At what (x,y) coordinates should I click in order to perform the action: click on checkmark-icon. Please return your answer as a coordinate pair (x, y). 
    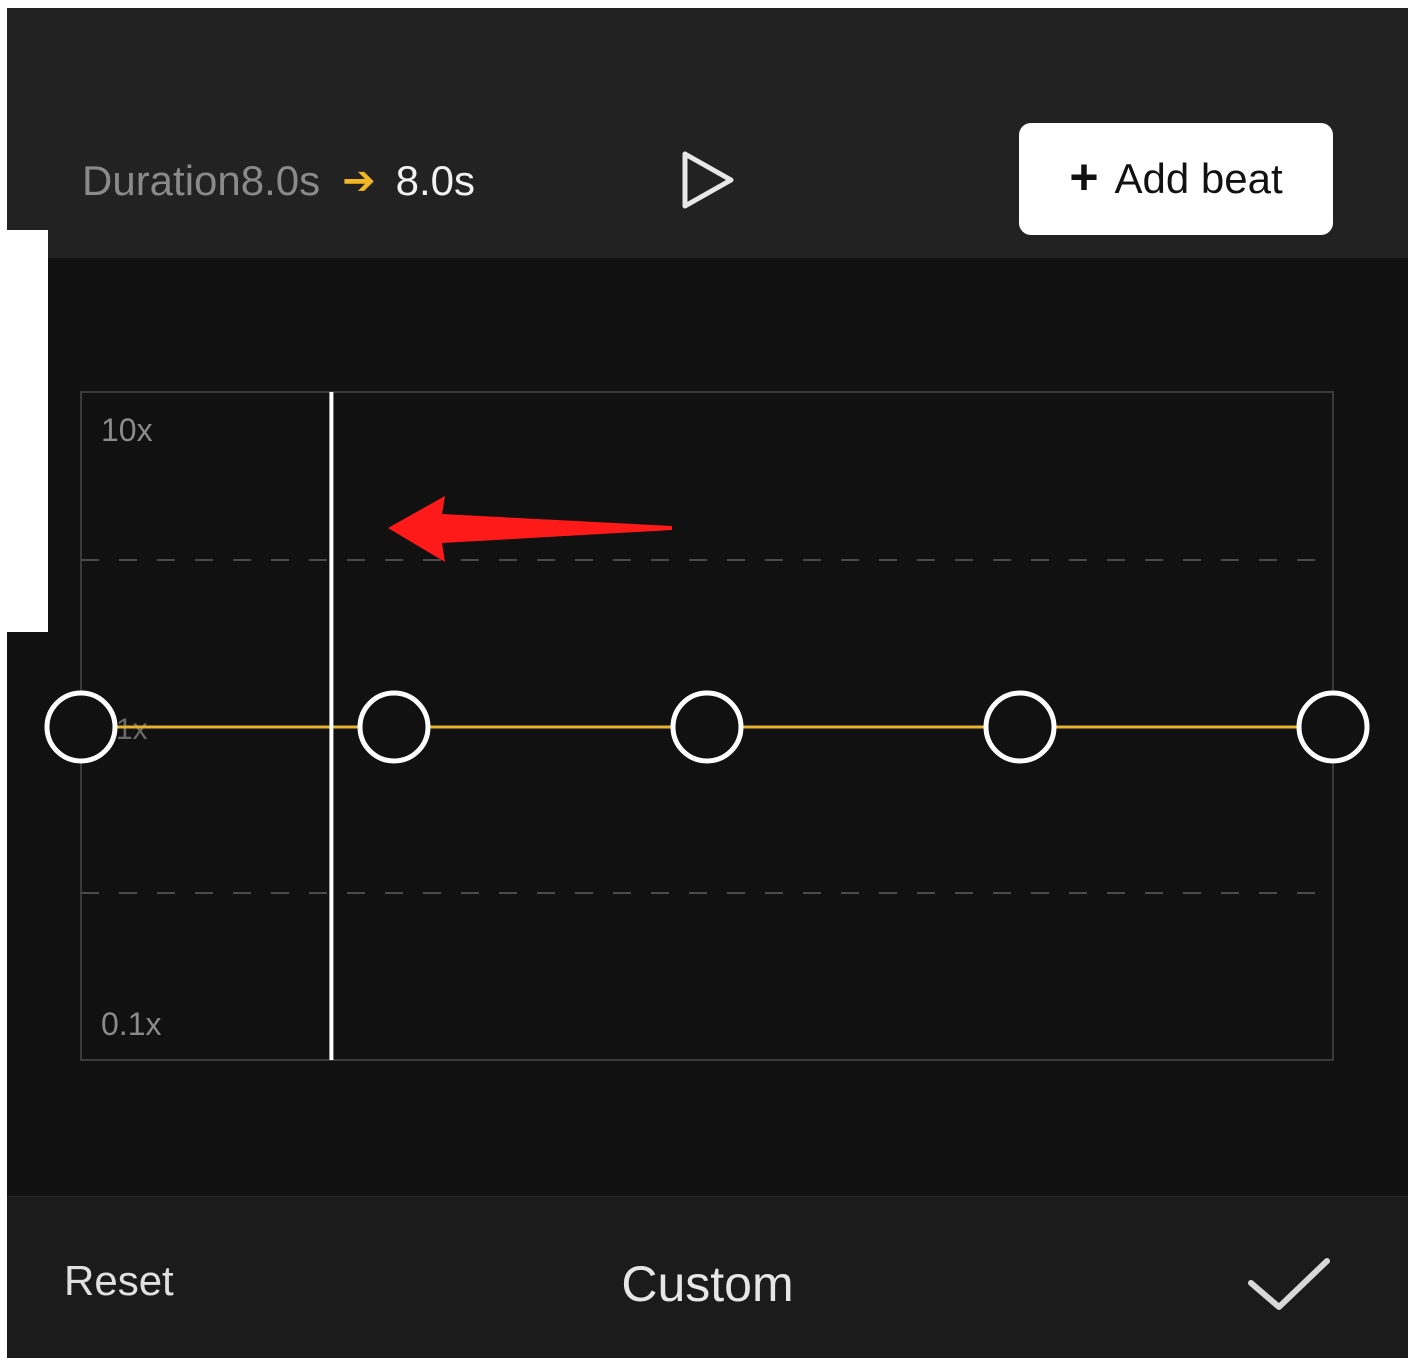
    Looking at the image, I should click on (1289, 1284).